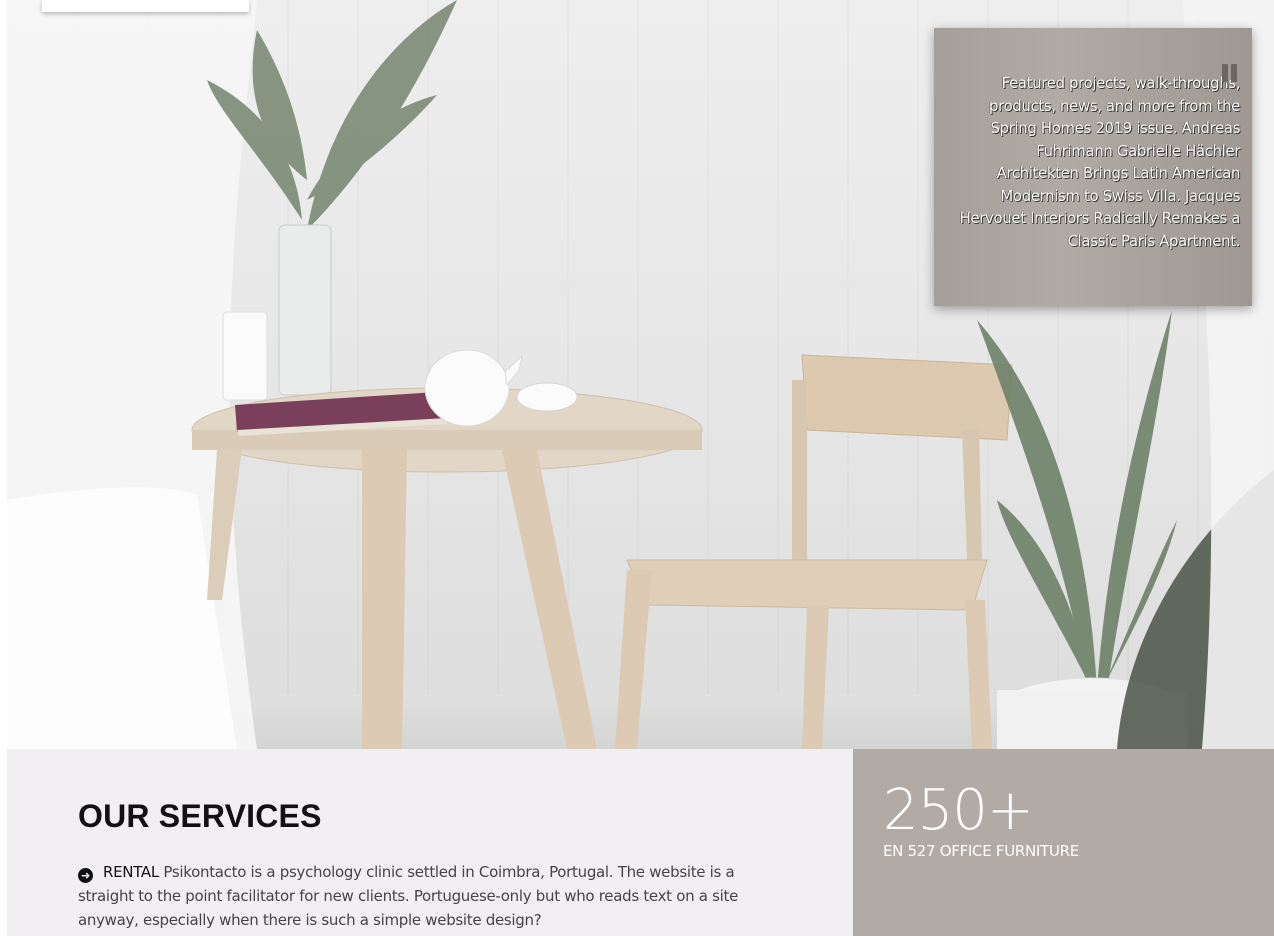 Image resolution: width=1274 pixels, height=936 pixels. I want to click on services-title: OUR SERVICES, so click(200, 816).